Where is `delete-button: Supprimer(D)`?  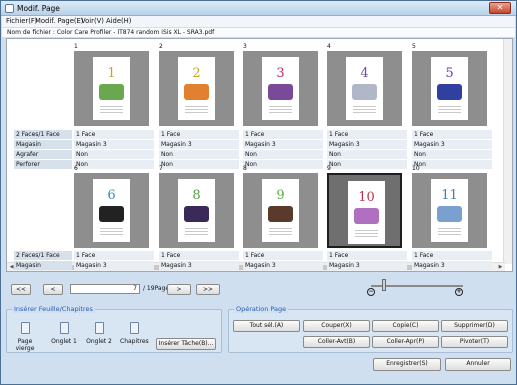
delete-button: Supprimer(D) is located at coordinates (474, 326).